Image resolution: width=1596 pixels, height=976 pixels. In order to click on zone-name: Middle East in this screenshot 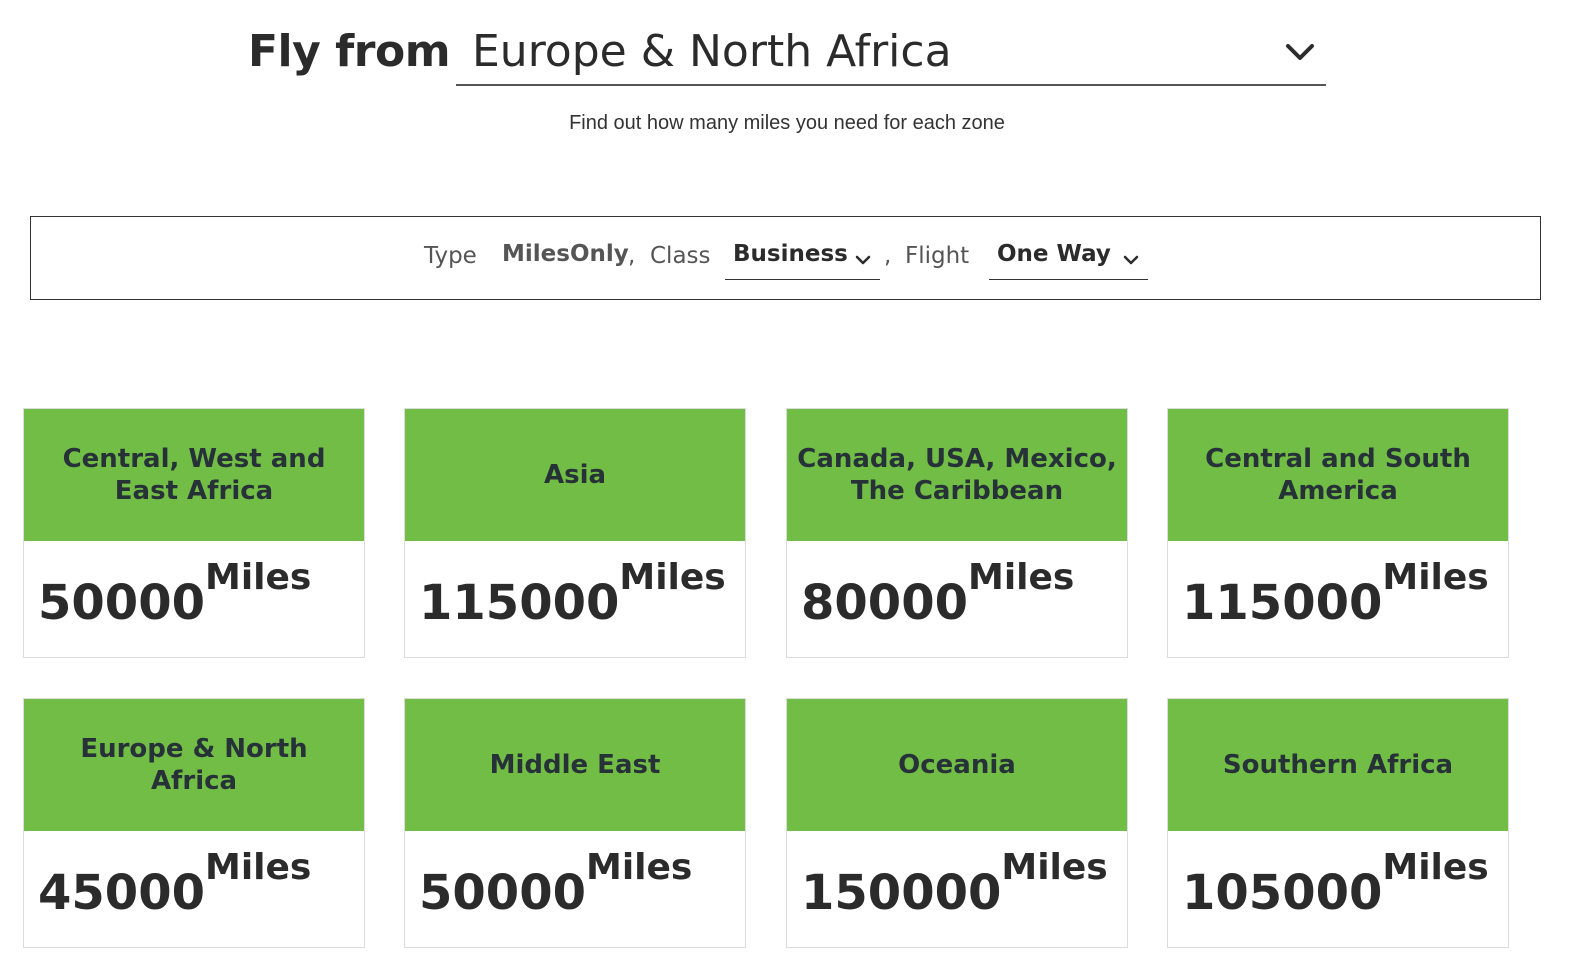, I will do `click(575, 765)`.